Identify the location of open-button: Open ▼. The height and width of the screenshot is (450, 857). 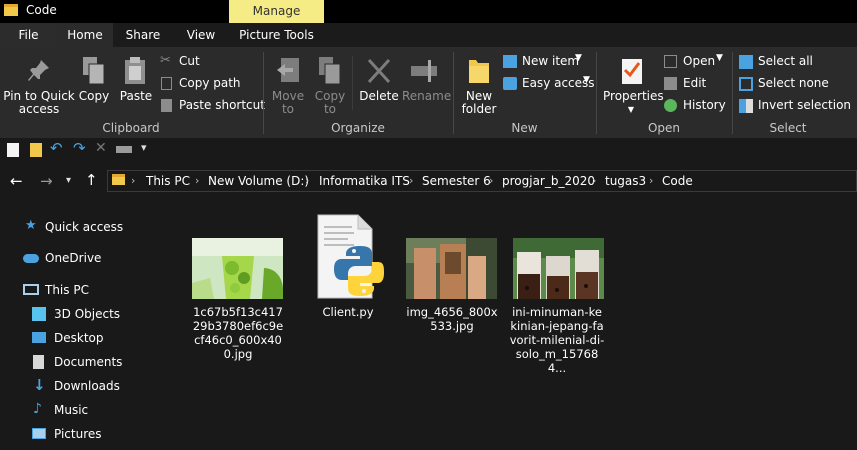
(696, 61).